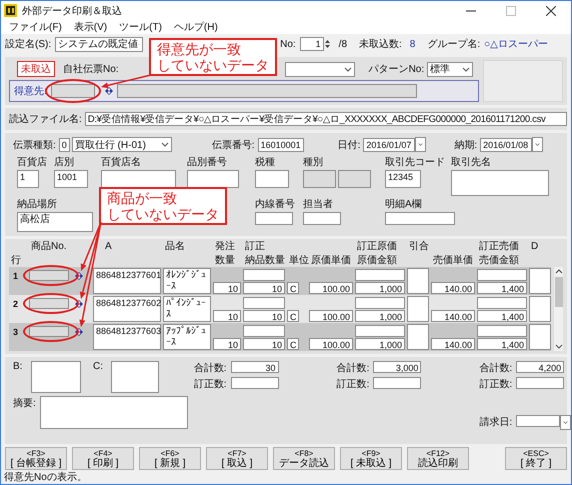 Image resolution: width=572 pixels, height=485 pixels. I want to click on total-field: 3,000, so click(397, 367).